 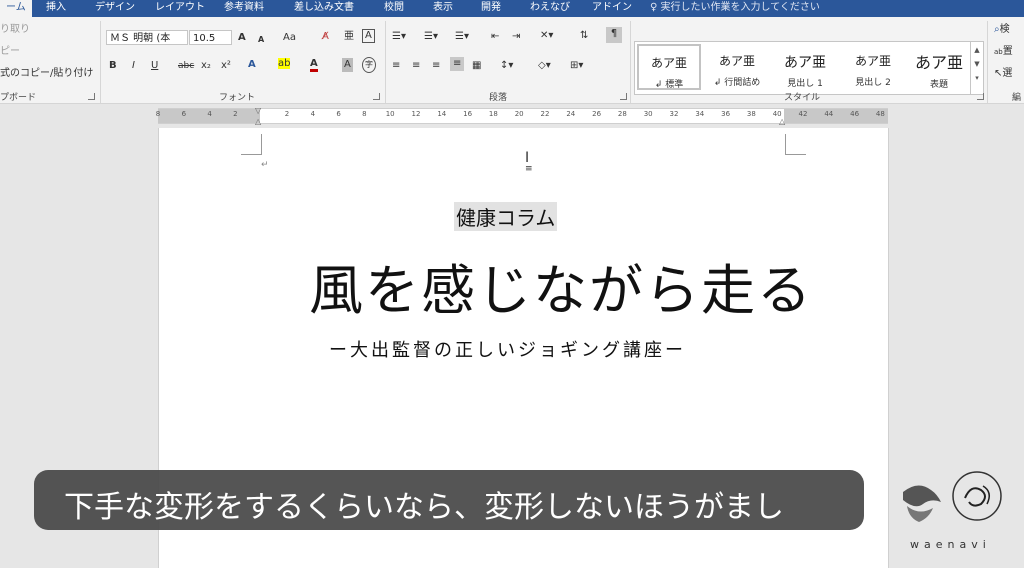 I want to click on shrink-font-button: A, so click(x=261, y=40).